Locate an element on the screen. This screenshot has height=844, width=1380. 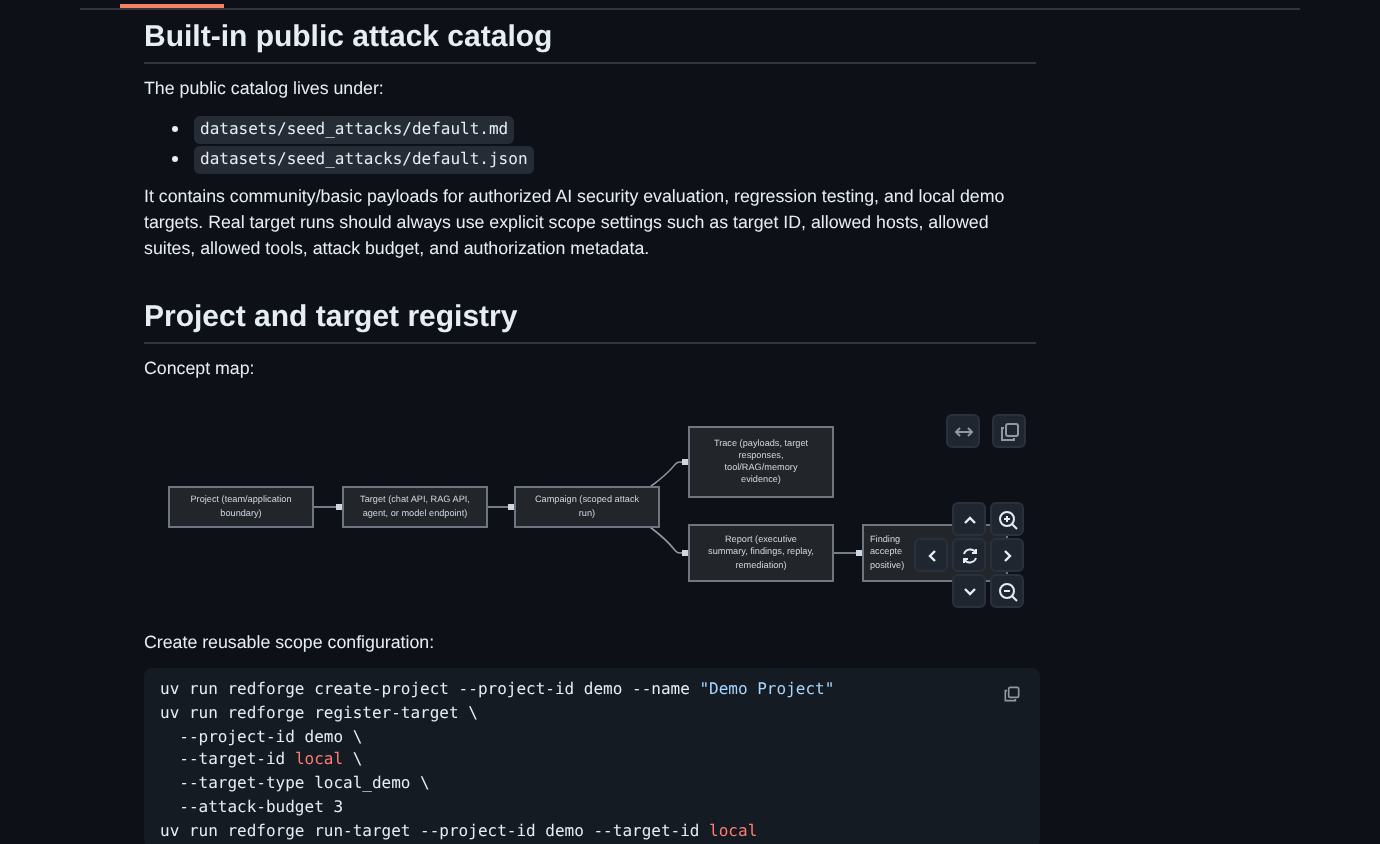
zoom-out-icon is located at coordinates (1007, 591).